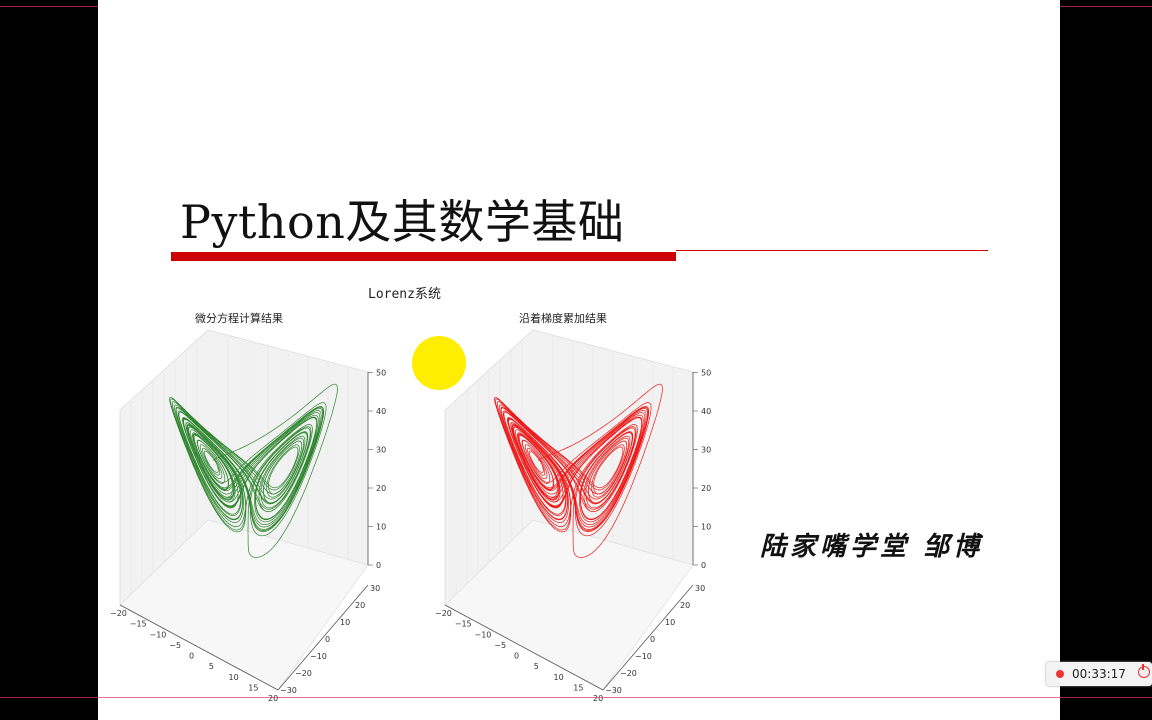 The height and width of the screenshot is (720, 1152). I want to click on screen-bottom-line, so click(576, 697).